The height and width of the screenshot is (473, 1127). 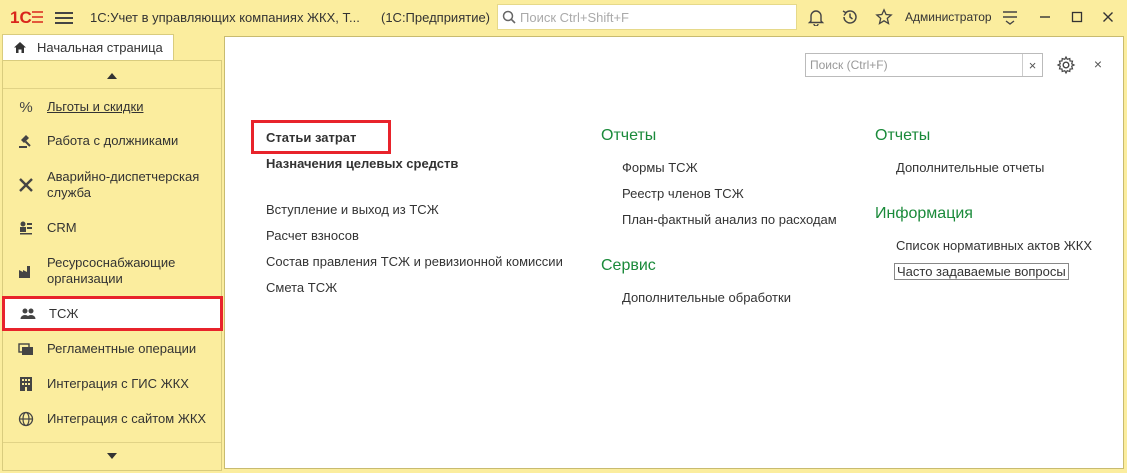 What do you see at coordinates (112, 313) in the screenshot?
I see `sidebar-item-tszh: ТСЖ` at bounding box center [112, 313].